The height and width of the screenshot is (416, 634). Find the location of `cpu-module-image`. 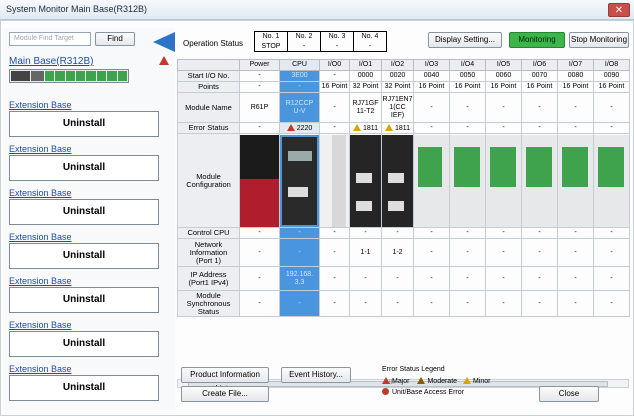

cpu-module-image is located at coordinates (299, 180).